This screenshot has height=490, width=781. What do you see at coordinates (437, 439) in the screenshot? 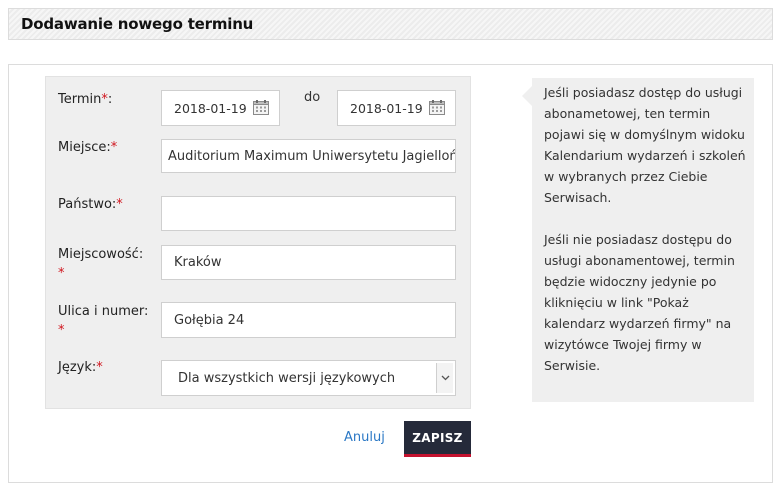
I see `save-button: ZAPISZ` at bounding box center [437, 439].